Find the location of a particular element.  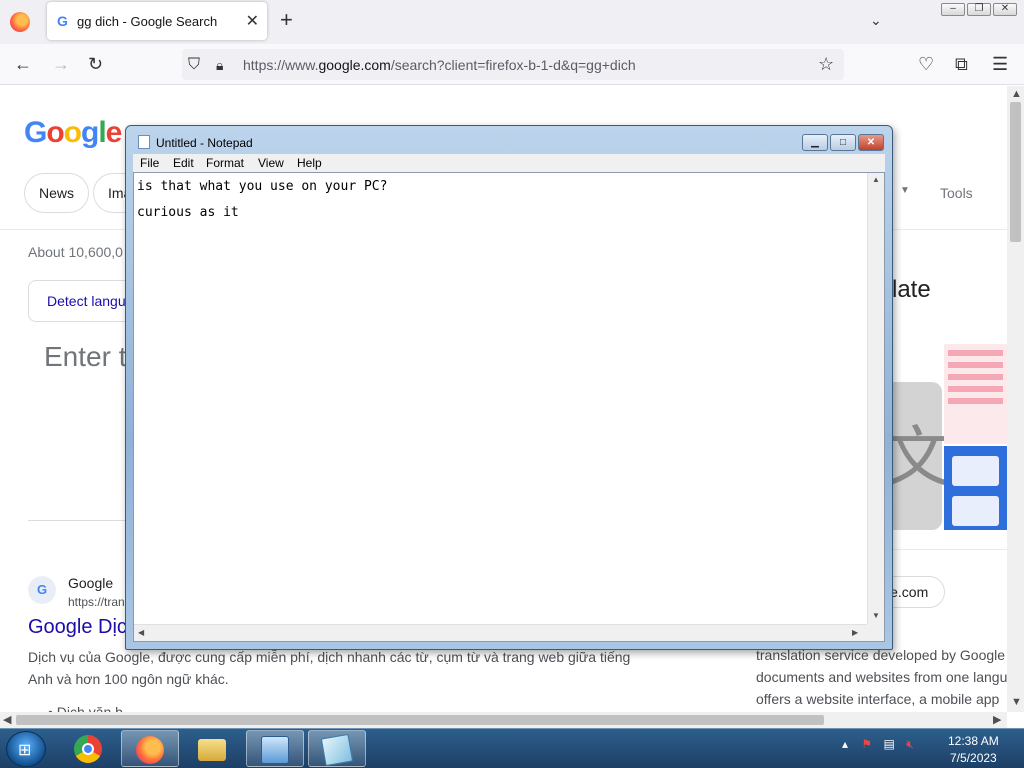

folder-icon is located at coordinates (212, 750).